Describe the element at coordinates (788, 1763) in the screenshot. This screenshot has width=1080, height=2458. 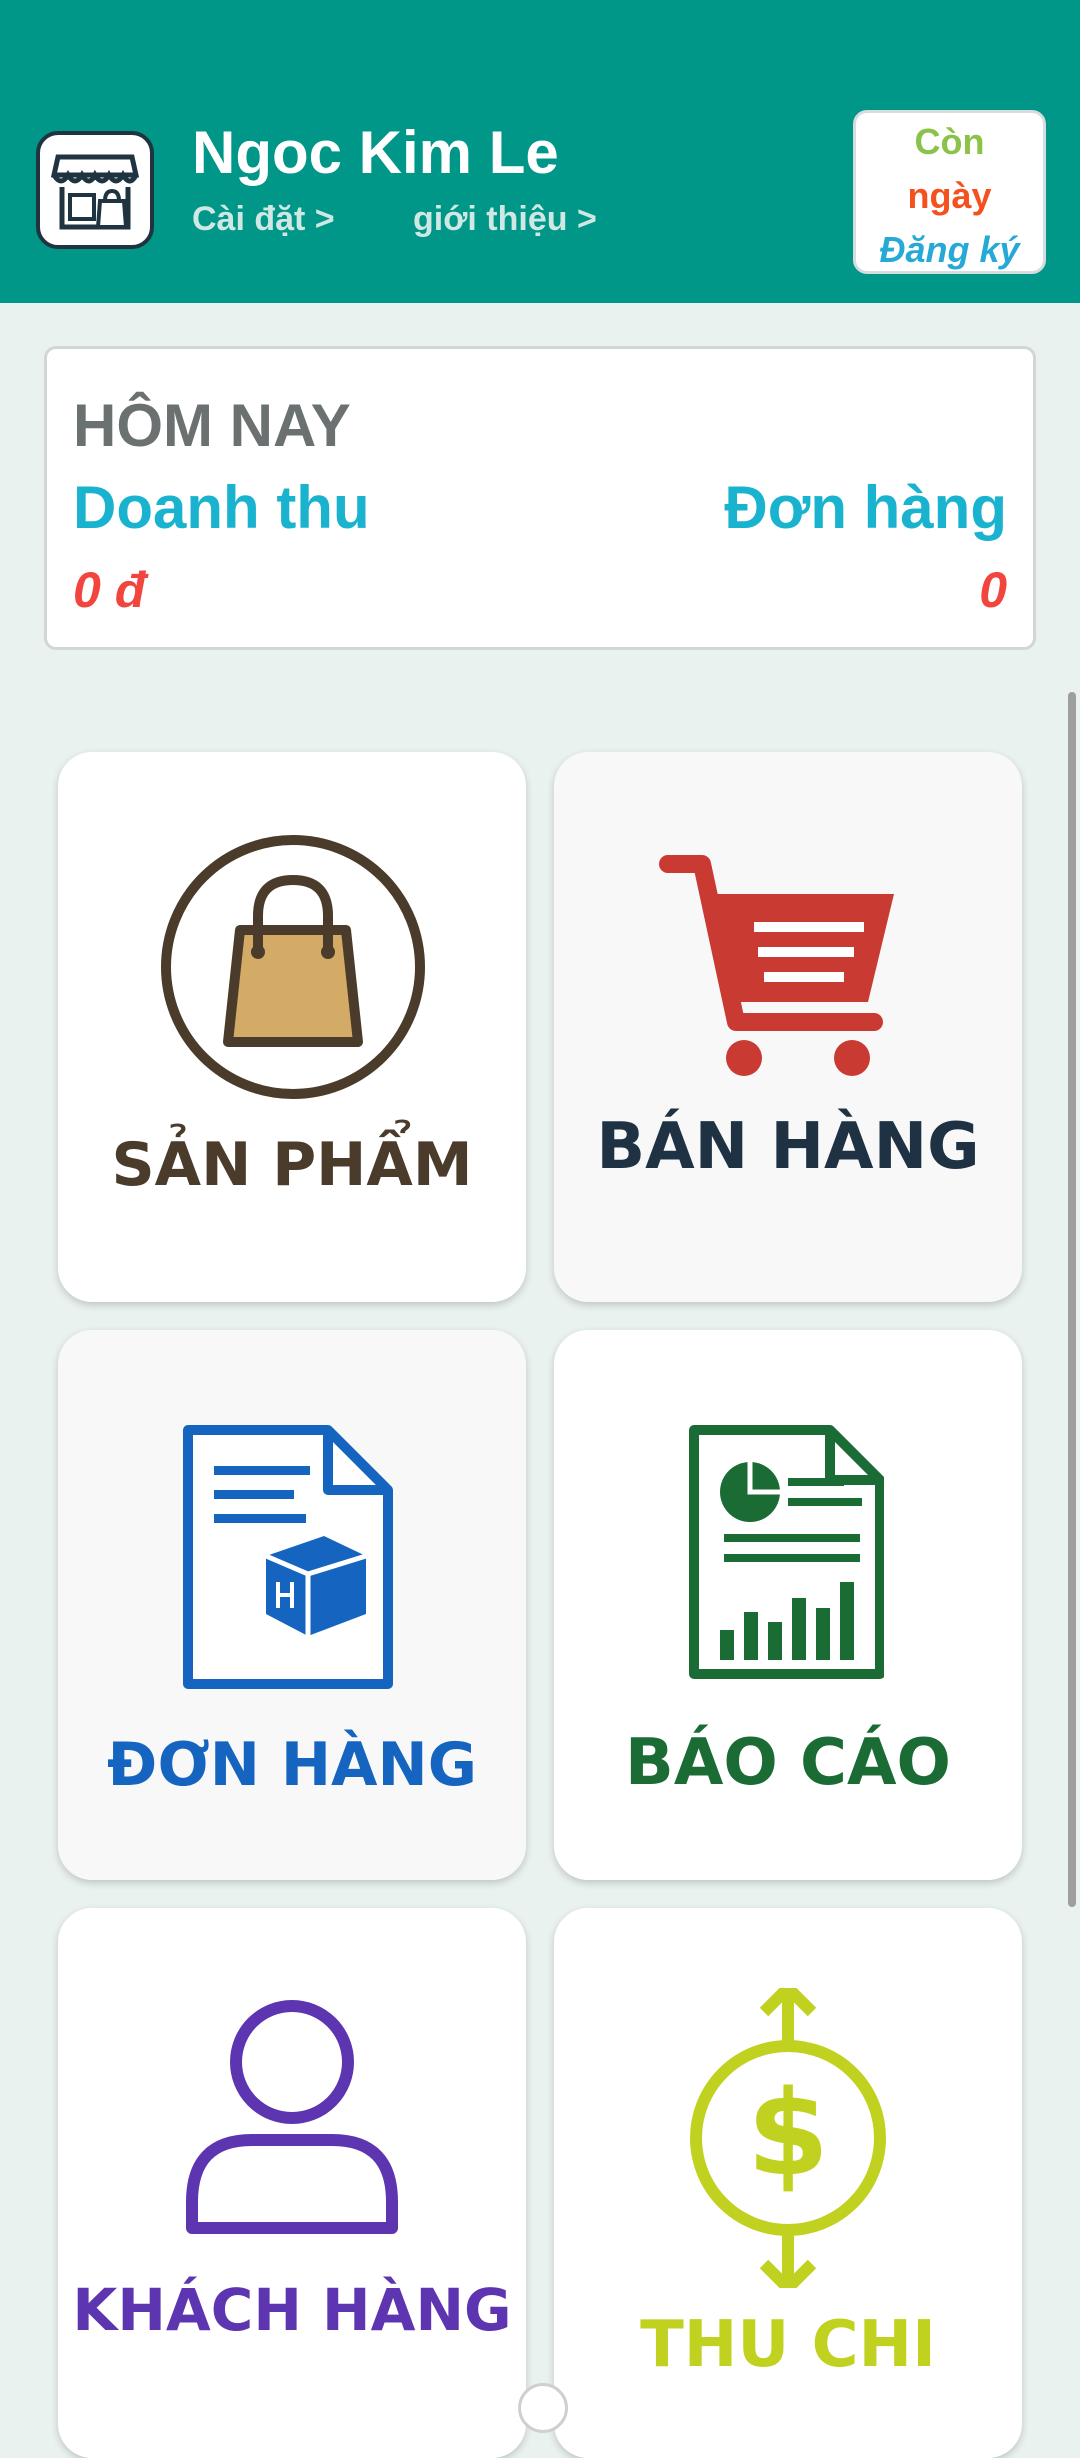
I see `menu-label-reports: BÁO CÁO` at that location.